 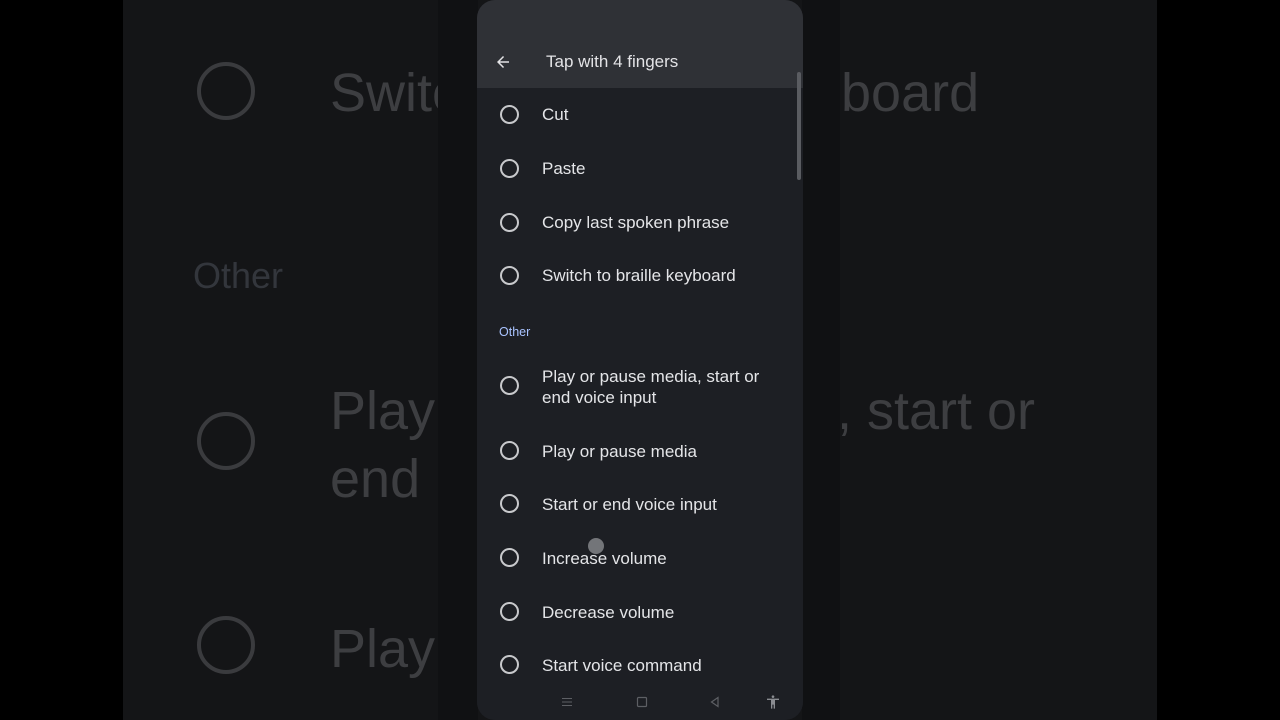 I want to click on option-play-pause-media: Play or pause media, so click(x=640, y=452).